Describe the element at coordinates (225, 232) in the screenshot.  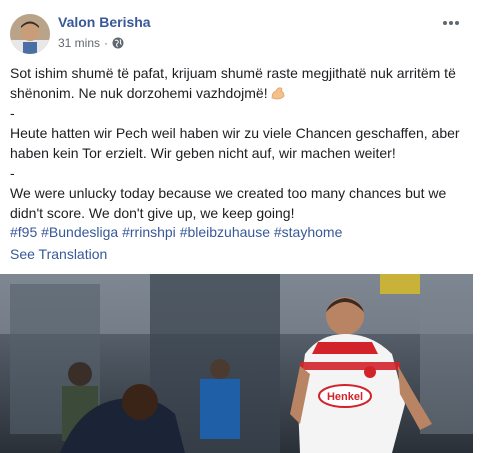
I see `hashtag-link: #bleibzuhause` at that location.